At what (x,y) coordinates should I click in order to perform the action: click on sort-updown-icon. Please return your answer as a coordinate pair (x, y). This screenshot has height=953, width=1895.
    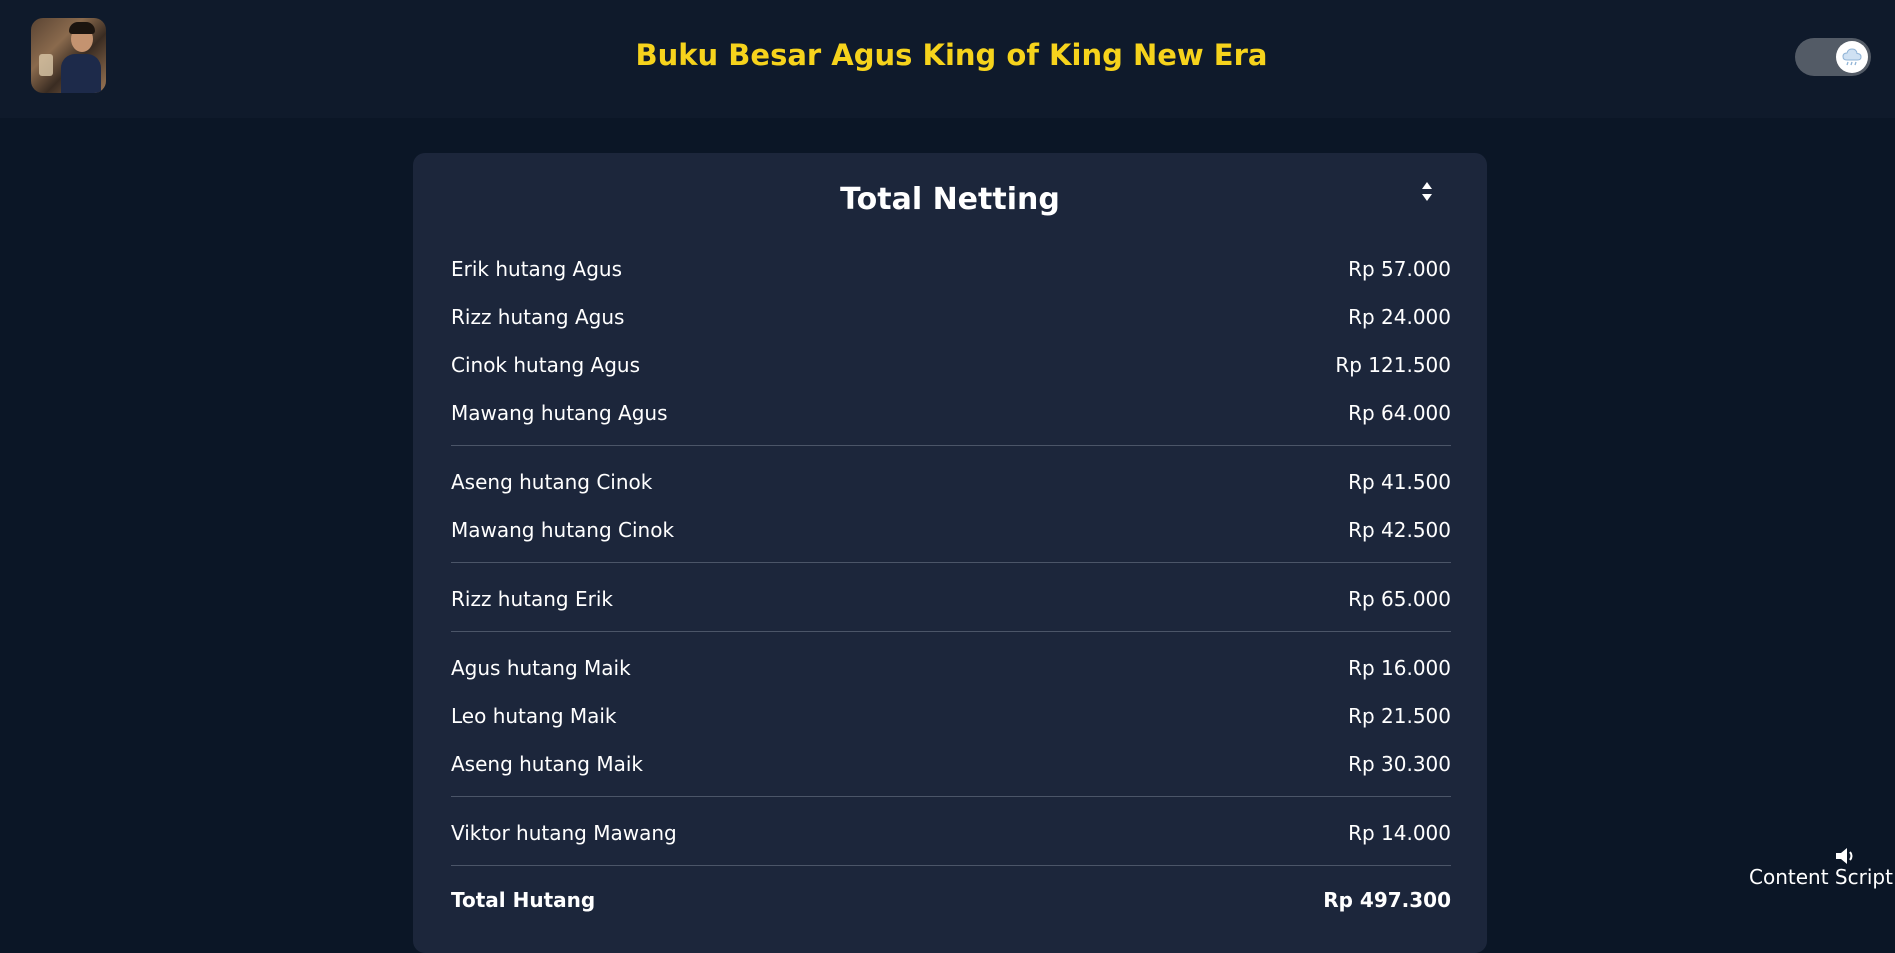
    Looking at the image, I should click on (1427, 195).